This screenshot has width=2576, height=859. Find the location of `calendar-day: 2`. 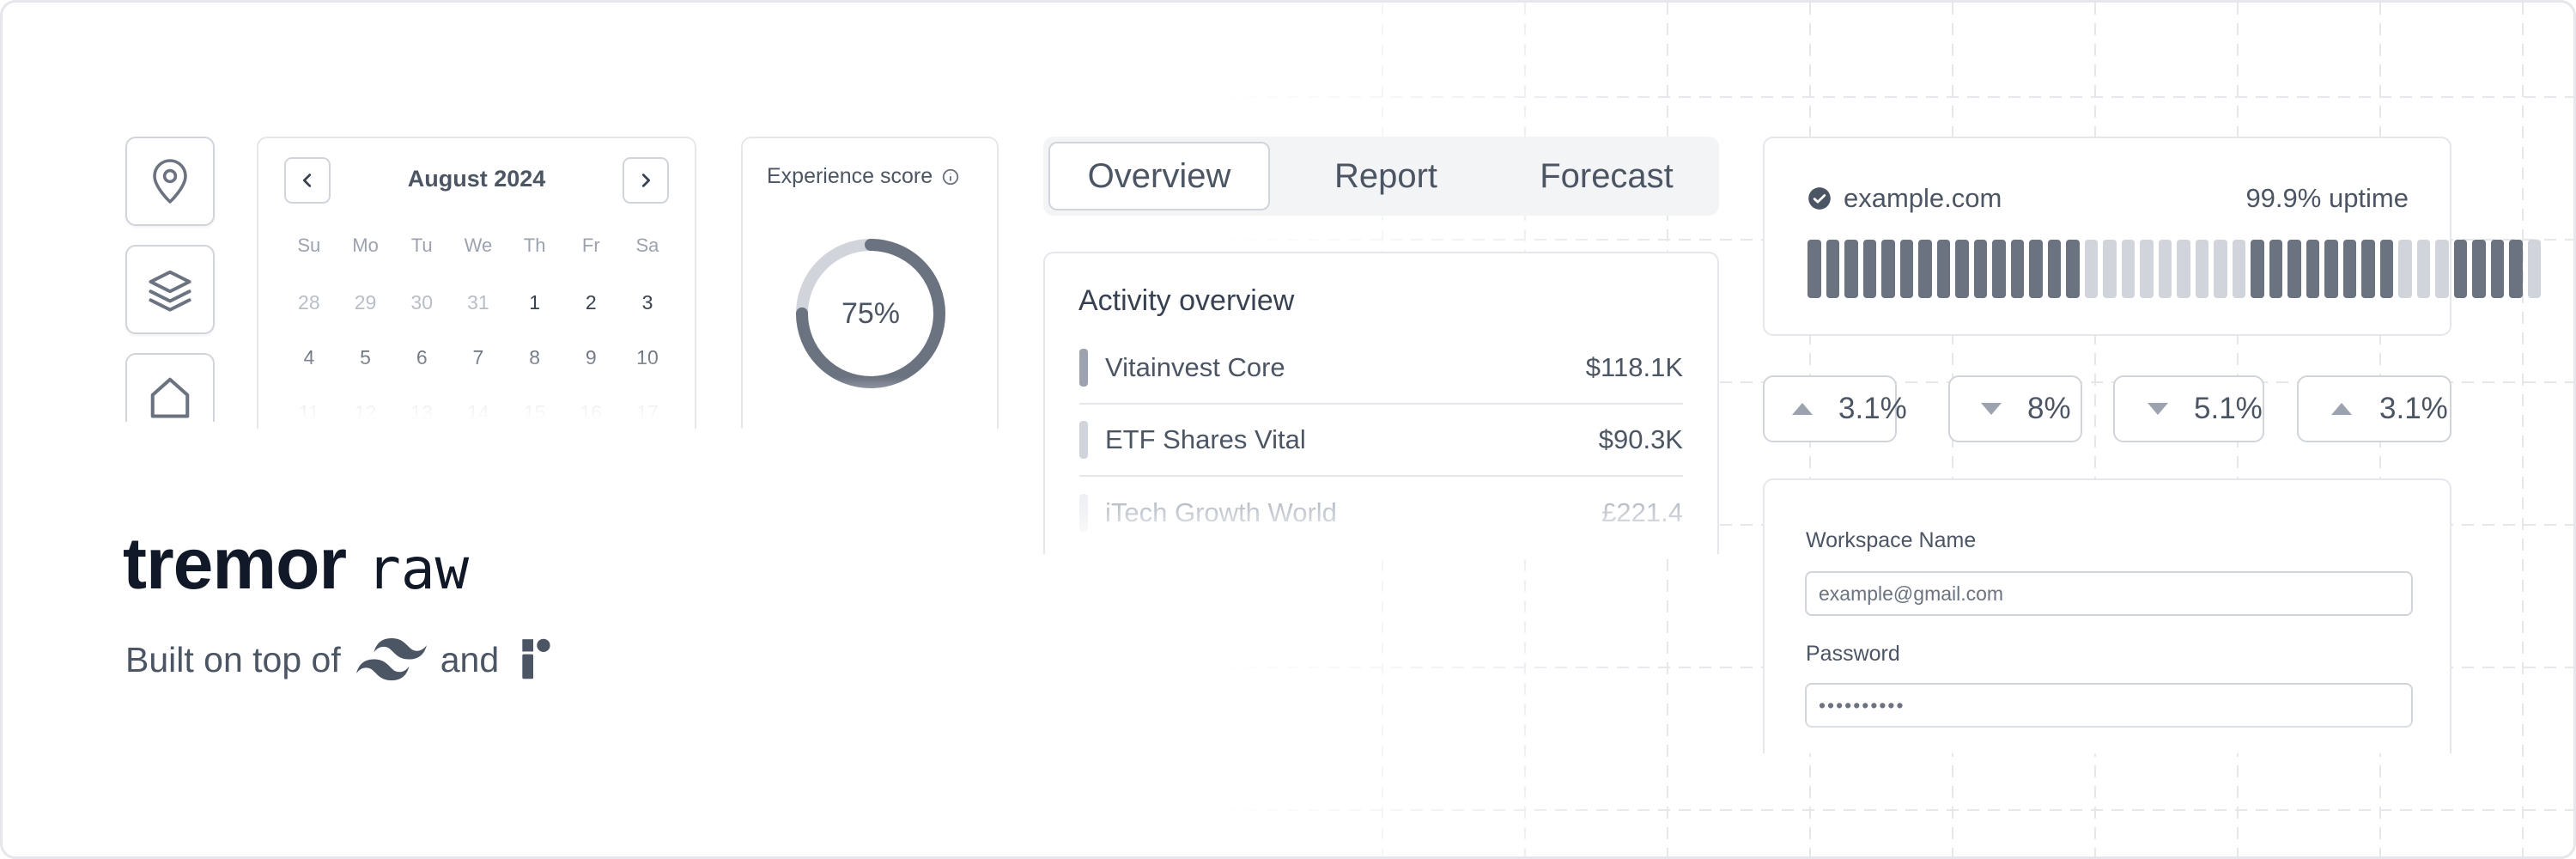

calendar-day: 2 is located at coordinates (590, 302).